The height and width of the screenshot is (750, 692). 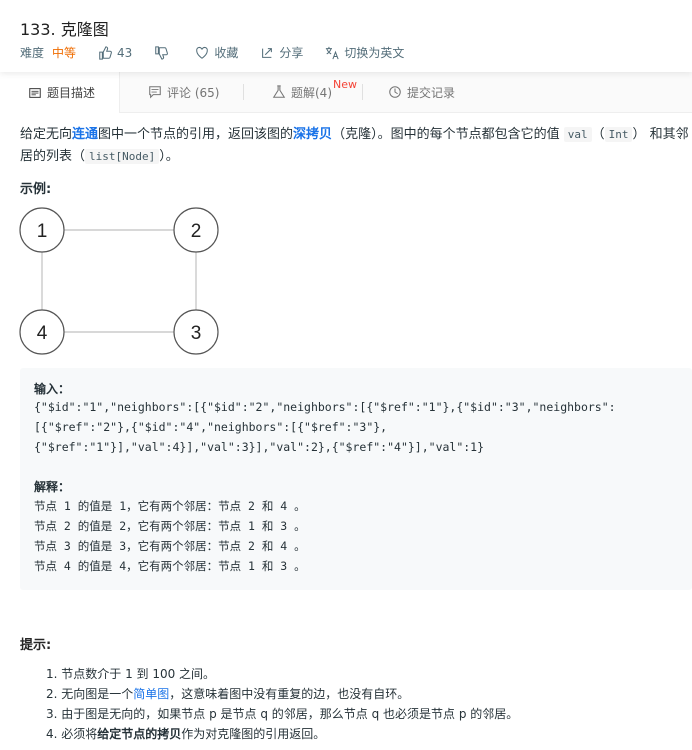 I want to click on graph-node-label: 1, so click(x=42, y=231).